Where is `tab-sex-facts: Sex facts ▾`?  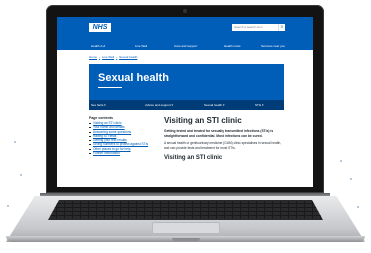 tab-sex-facts: Sex facts ▾ is located at coordinates (98, 105).